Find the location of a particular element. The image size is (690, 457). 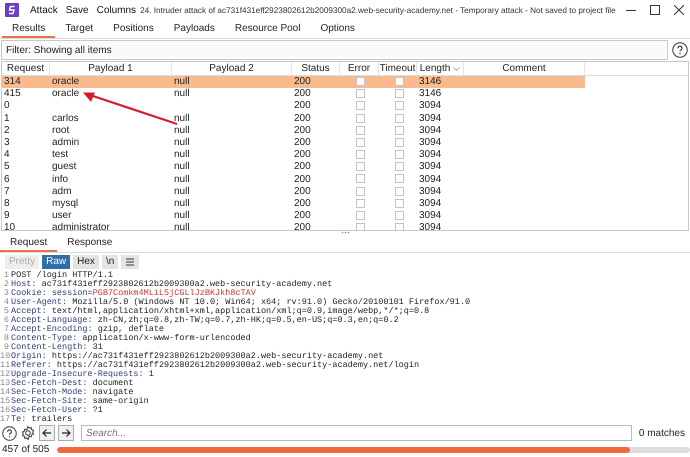

table-row: 8 mysql null 200 3094 is located at coordinates (345, 204).